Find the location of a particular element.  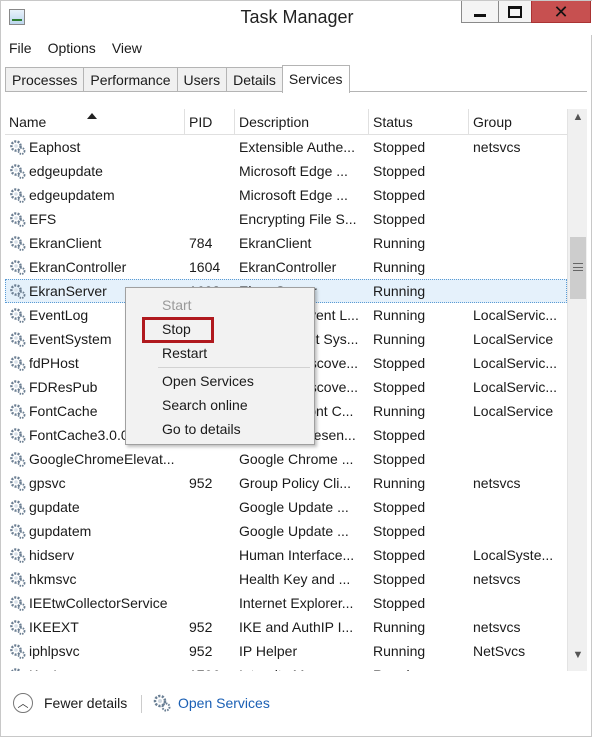

cell-group: NetSvcs is located at coordinates (499, 651).